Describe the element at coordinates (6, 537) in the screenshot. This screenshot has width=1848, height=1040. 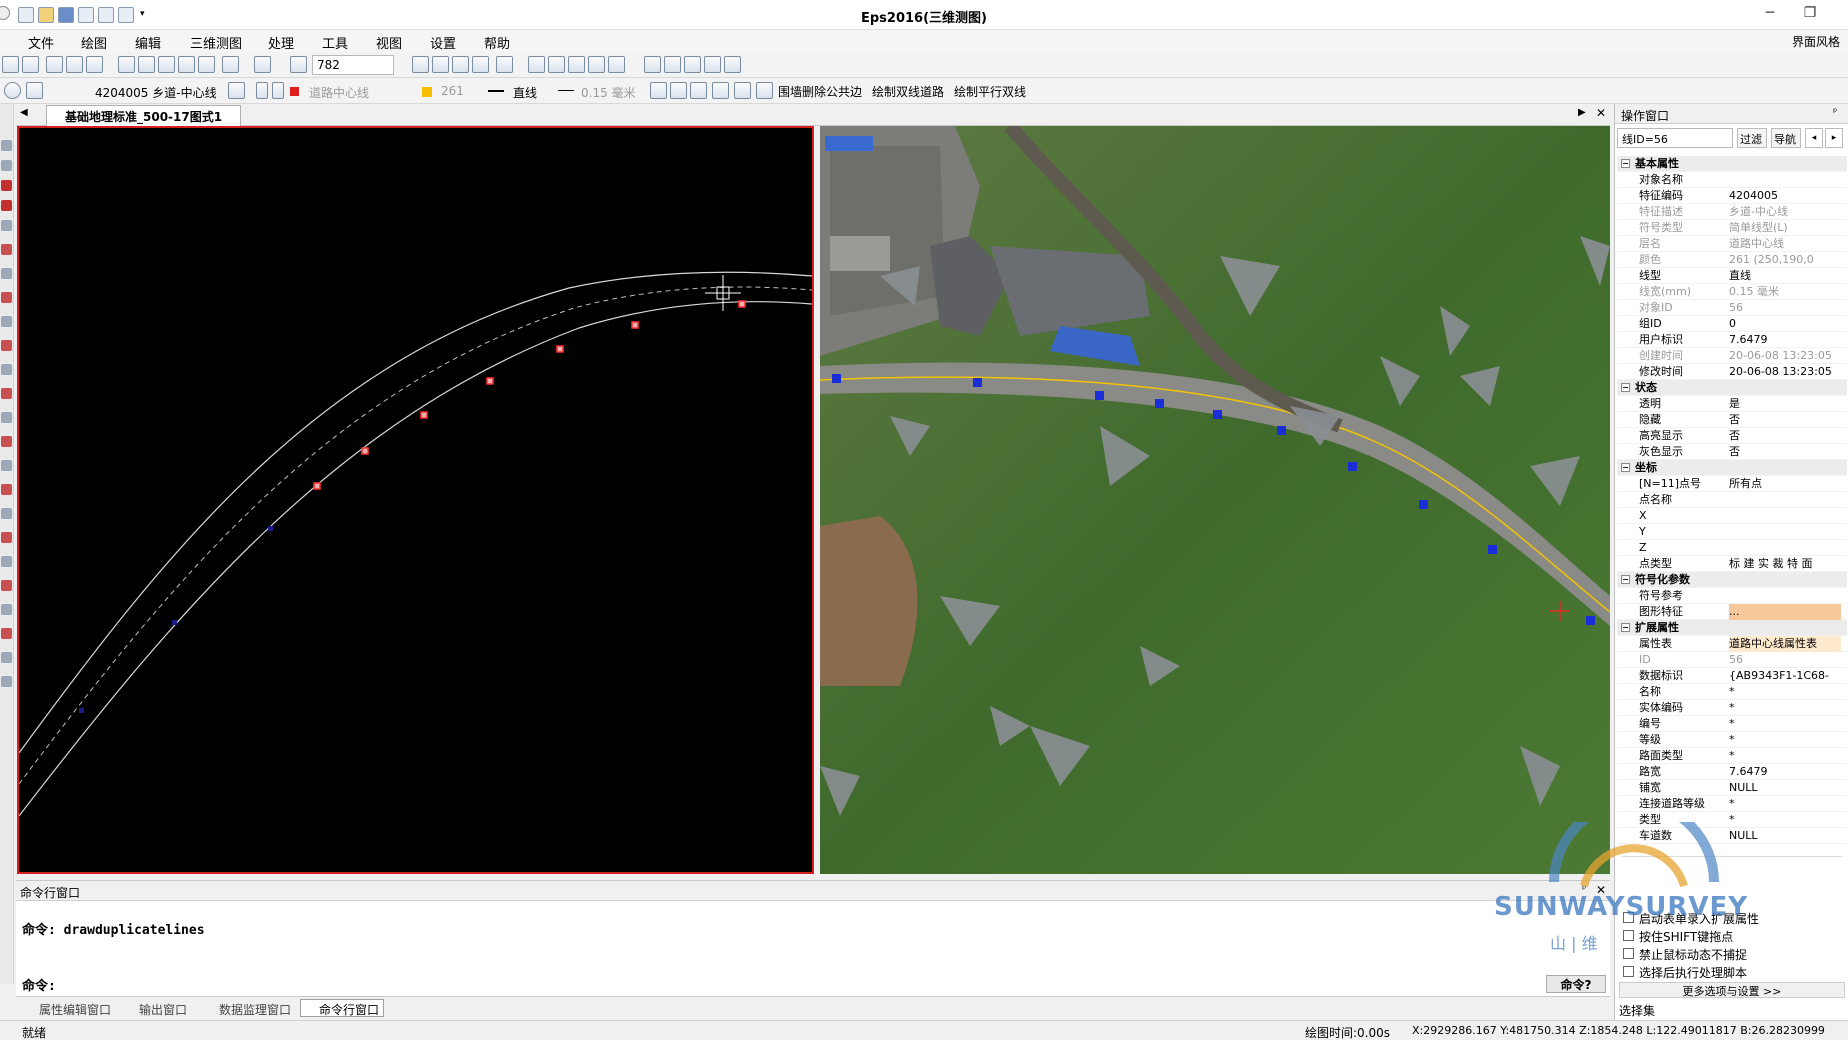
I see `tool-18-icon` at that location.